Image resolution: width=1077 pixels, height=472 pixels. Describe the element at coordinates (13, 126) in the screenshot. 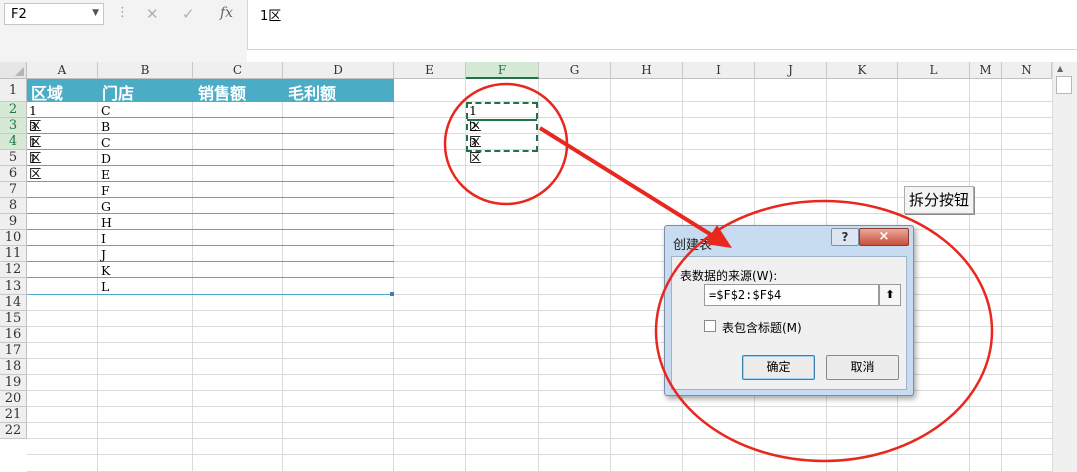

I see `row-header-3: 3` at that location.